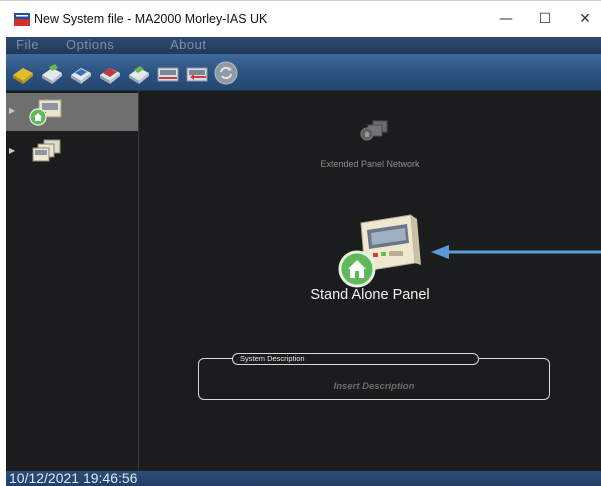  I want to click on minimize-icon: —, so click(506, 19).